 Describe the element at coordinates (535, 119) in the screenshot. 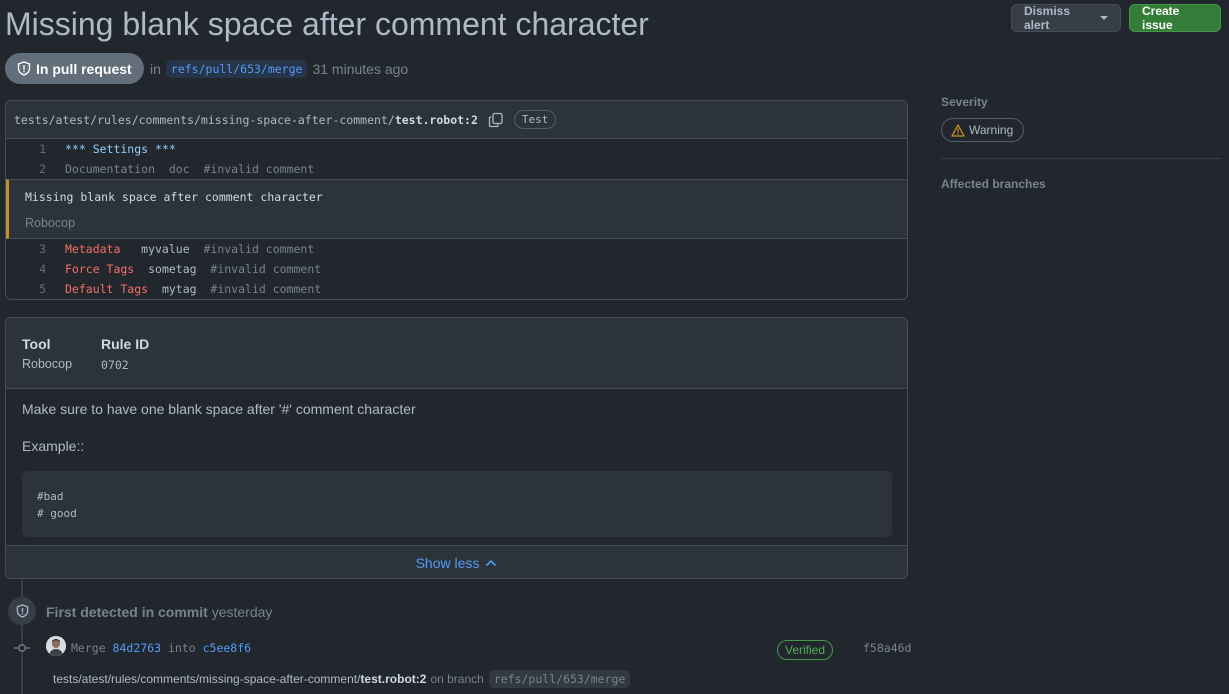

I see `test-tag: Test` at that location.